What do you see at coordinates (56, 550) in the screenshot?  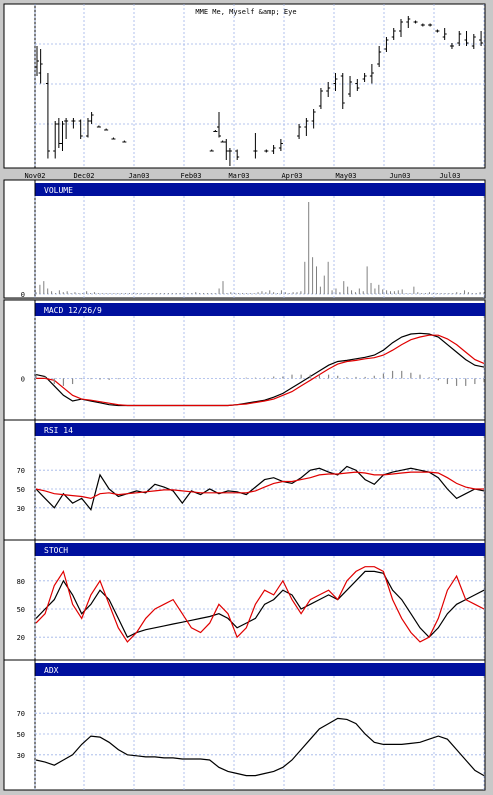 I see `panel-title: STOCH` at bounding box center [56, 550].